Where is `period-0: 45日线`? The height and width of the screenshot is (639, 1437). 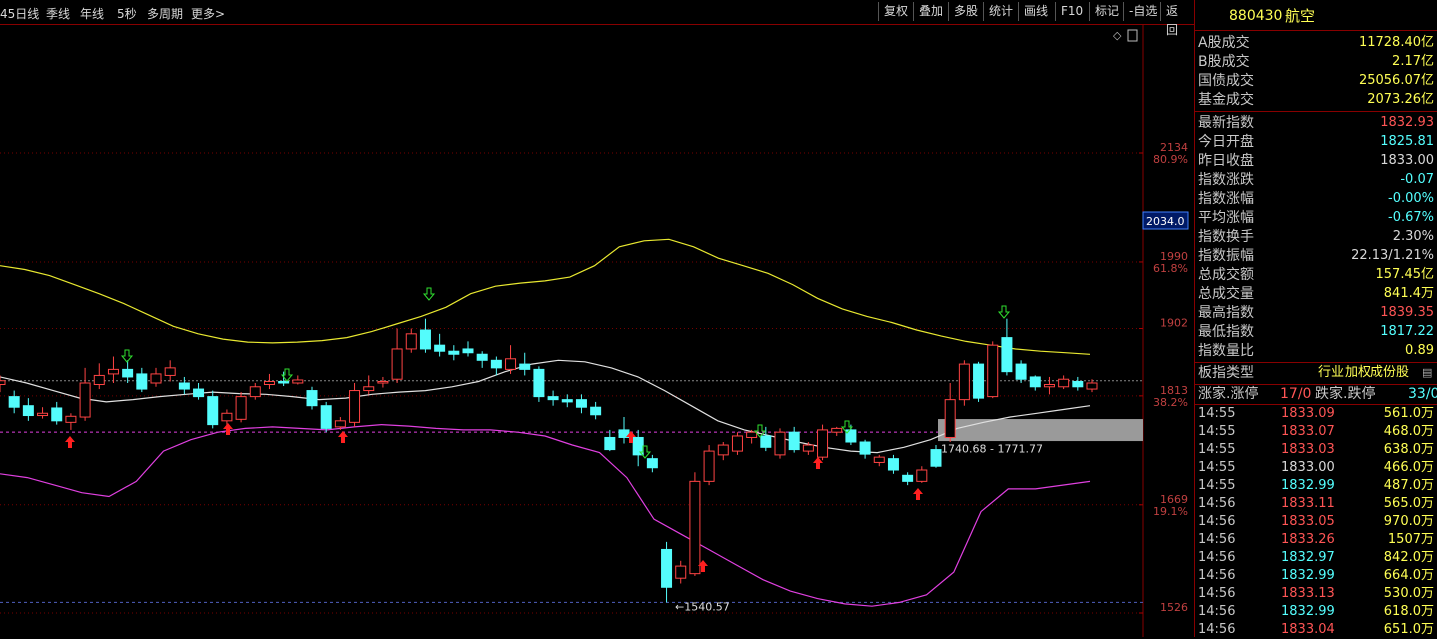
period-0: 45日线 is located at coordinates (19, 13).